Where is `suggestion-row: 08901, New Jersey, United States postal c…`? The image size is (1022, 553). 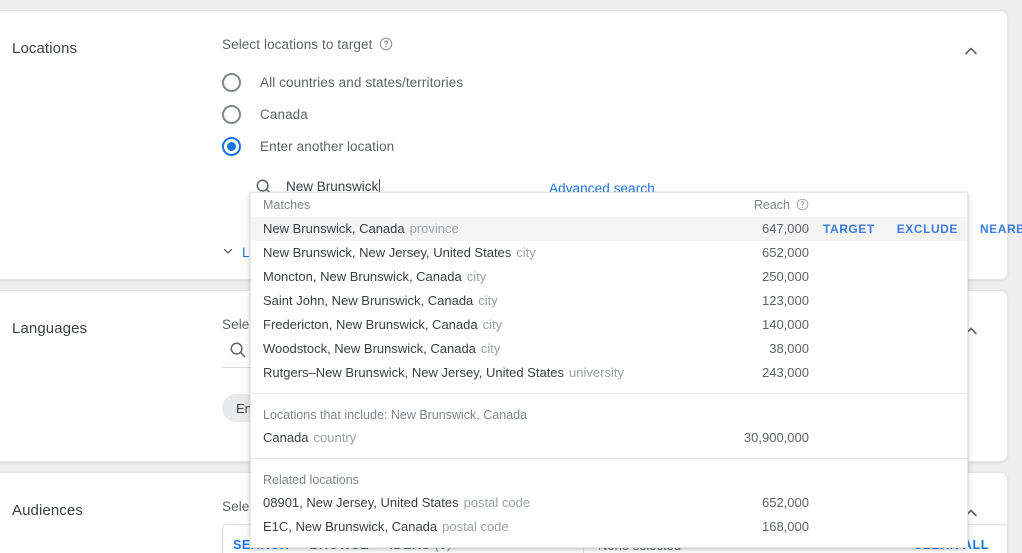 suggestion-row: 08901, New Jersey, United States postal c… is located at coordinates (609, 503).